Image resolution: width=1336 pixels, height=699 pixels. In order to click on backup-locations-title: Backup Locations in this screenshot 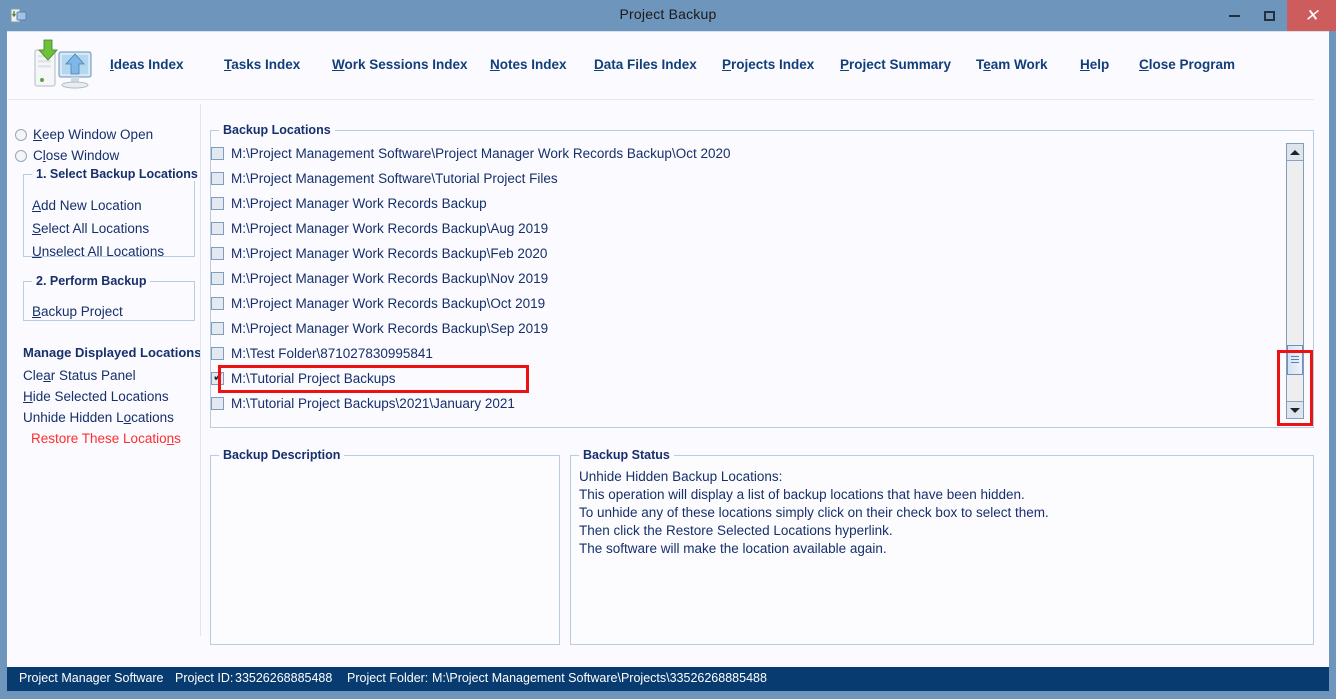, I will do `click(277, 130)`.